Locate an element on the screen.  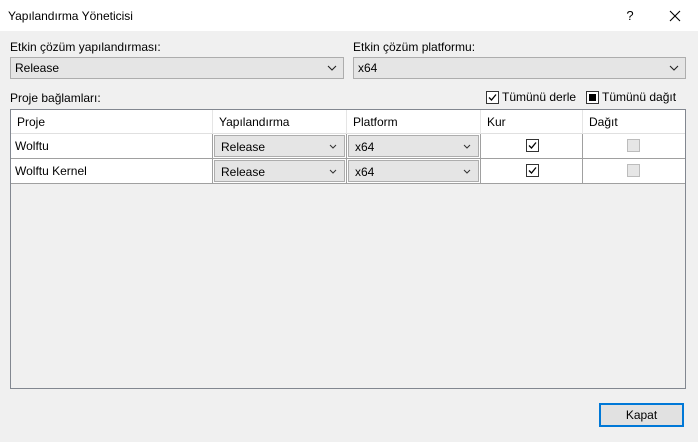
grid-header: Proje Yapılandırma Platform Kur Dağıt is located at coordinates (348, 122).